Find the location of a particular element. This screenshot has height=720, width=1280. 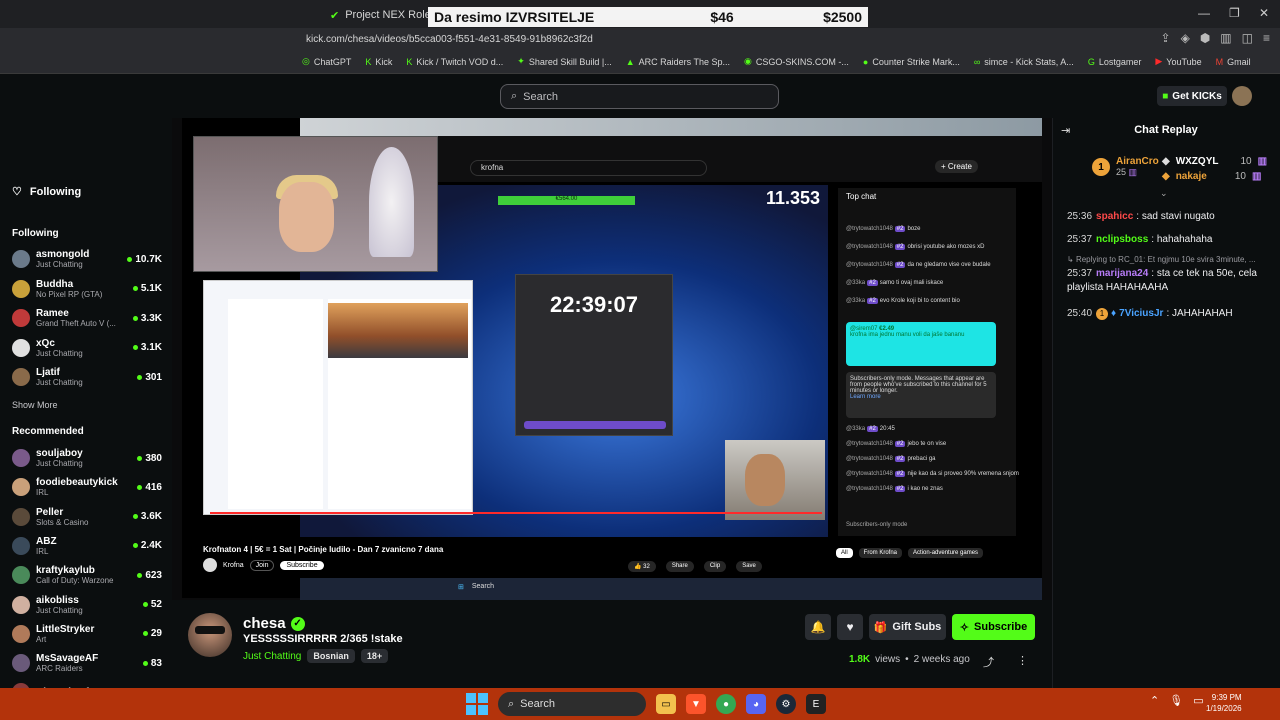

following-nav: ♡ Following is located at coordinates (46, 192).